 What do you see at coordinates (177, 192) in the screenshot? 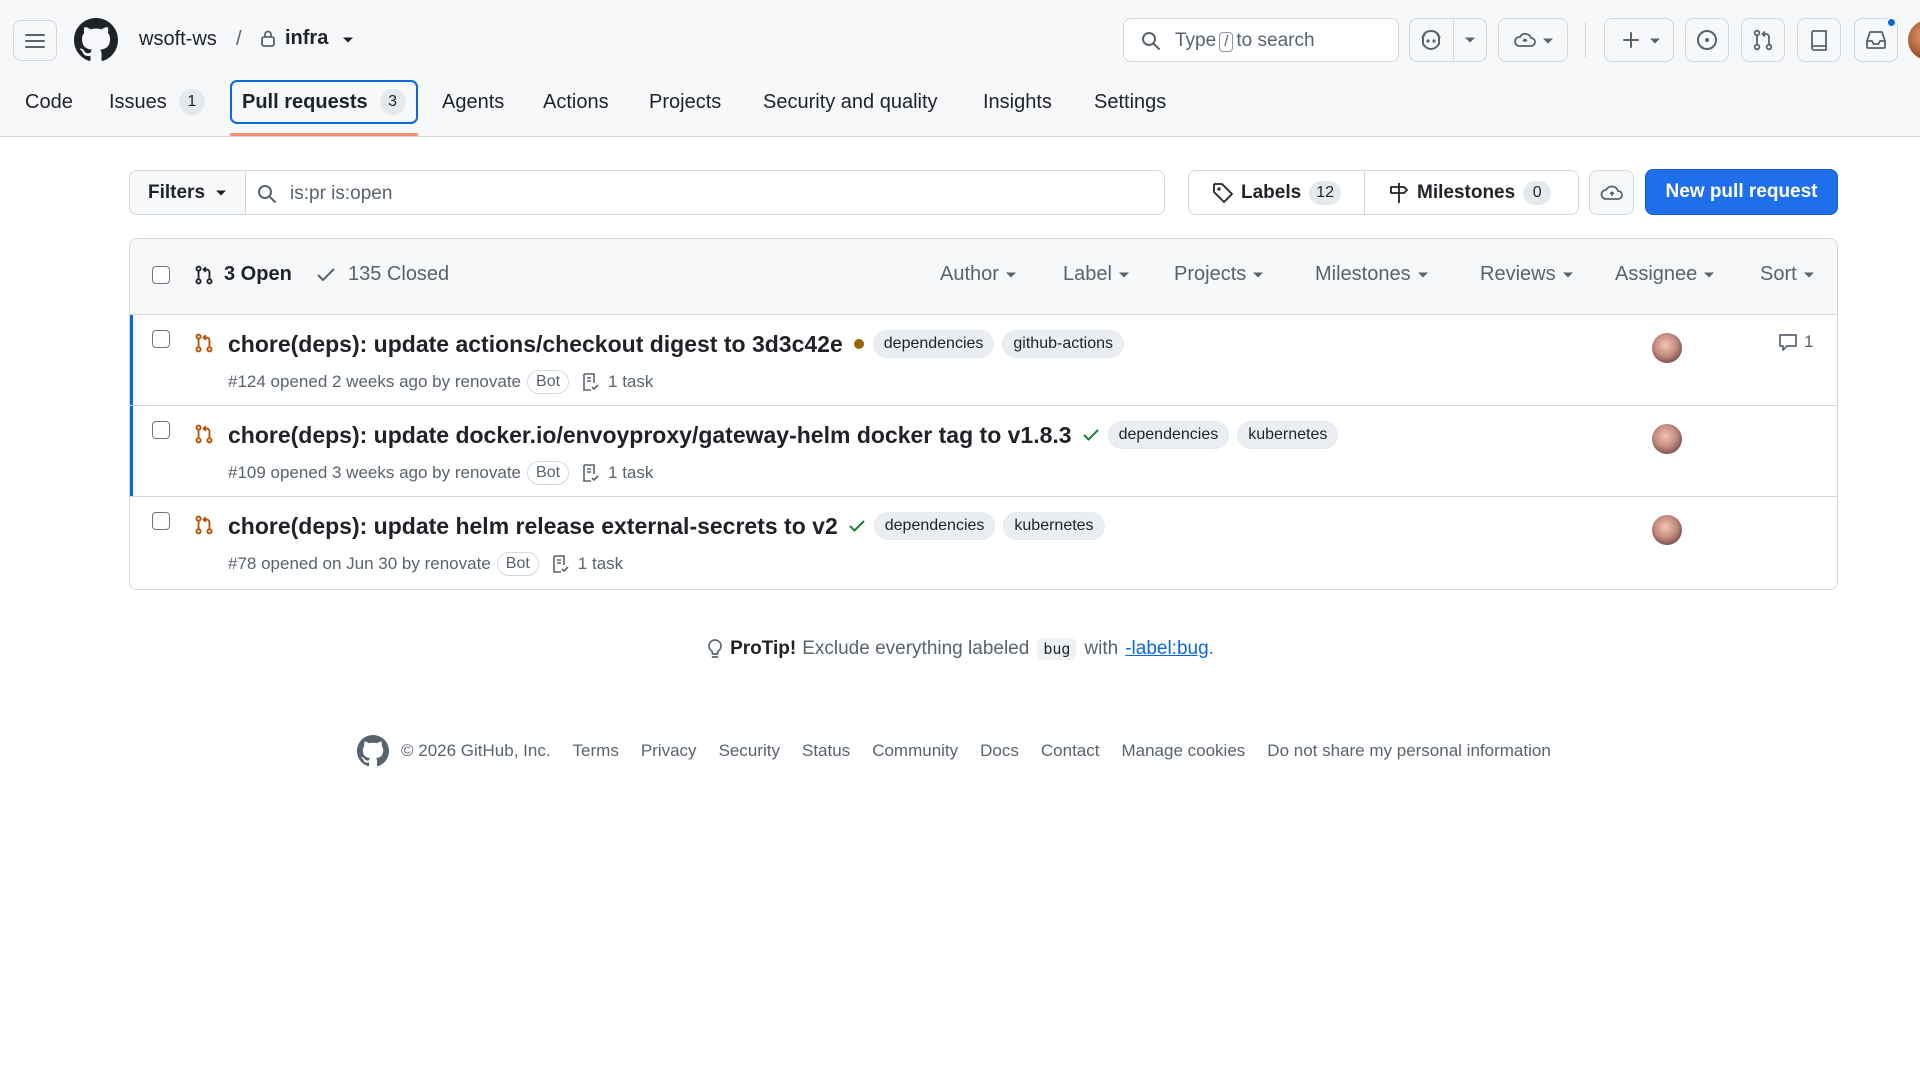
I see `filters-label: Filters` at bounding box center [177, 192].